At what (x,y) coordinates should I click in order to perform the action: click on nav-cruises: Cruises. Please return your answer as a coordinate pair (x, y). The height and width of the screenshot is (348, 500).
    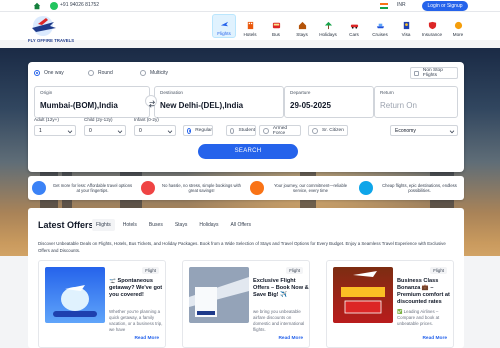
    Looking at the image, I should click on (380, 26).